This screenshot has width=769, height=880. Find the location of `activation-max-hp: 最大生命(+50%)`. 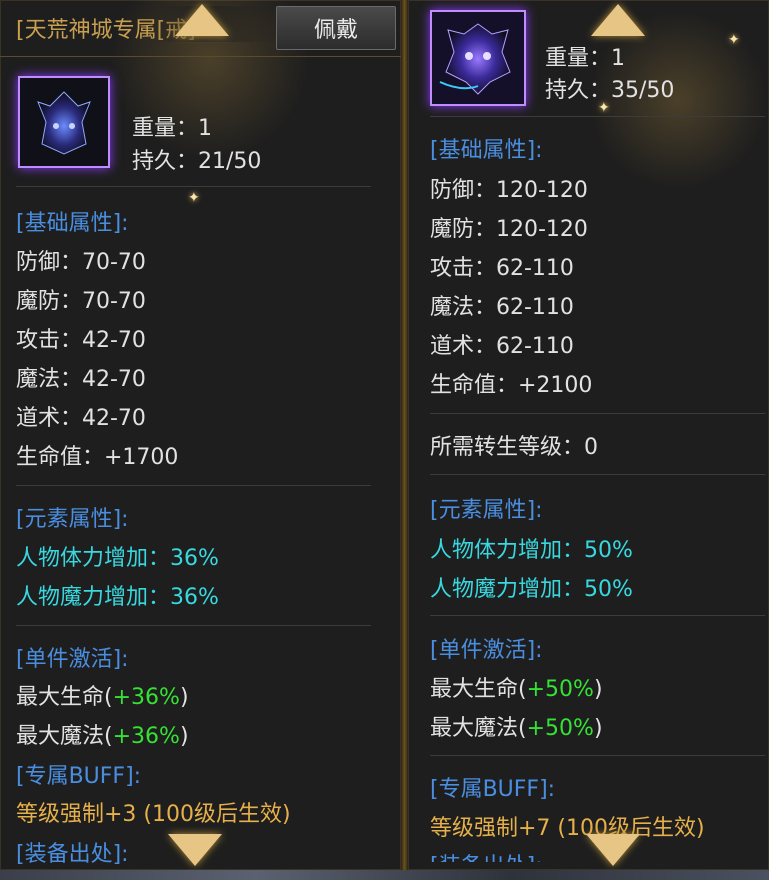

activation-max-hp: 最大生命(+50%) is located at coordinates (516, 689).